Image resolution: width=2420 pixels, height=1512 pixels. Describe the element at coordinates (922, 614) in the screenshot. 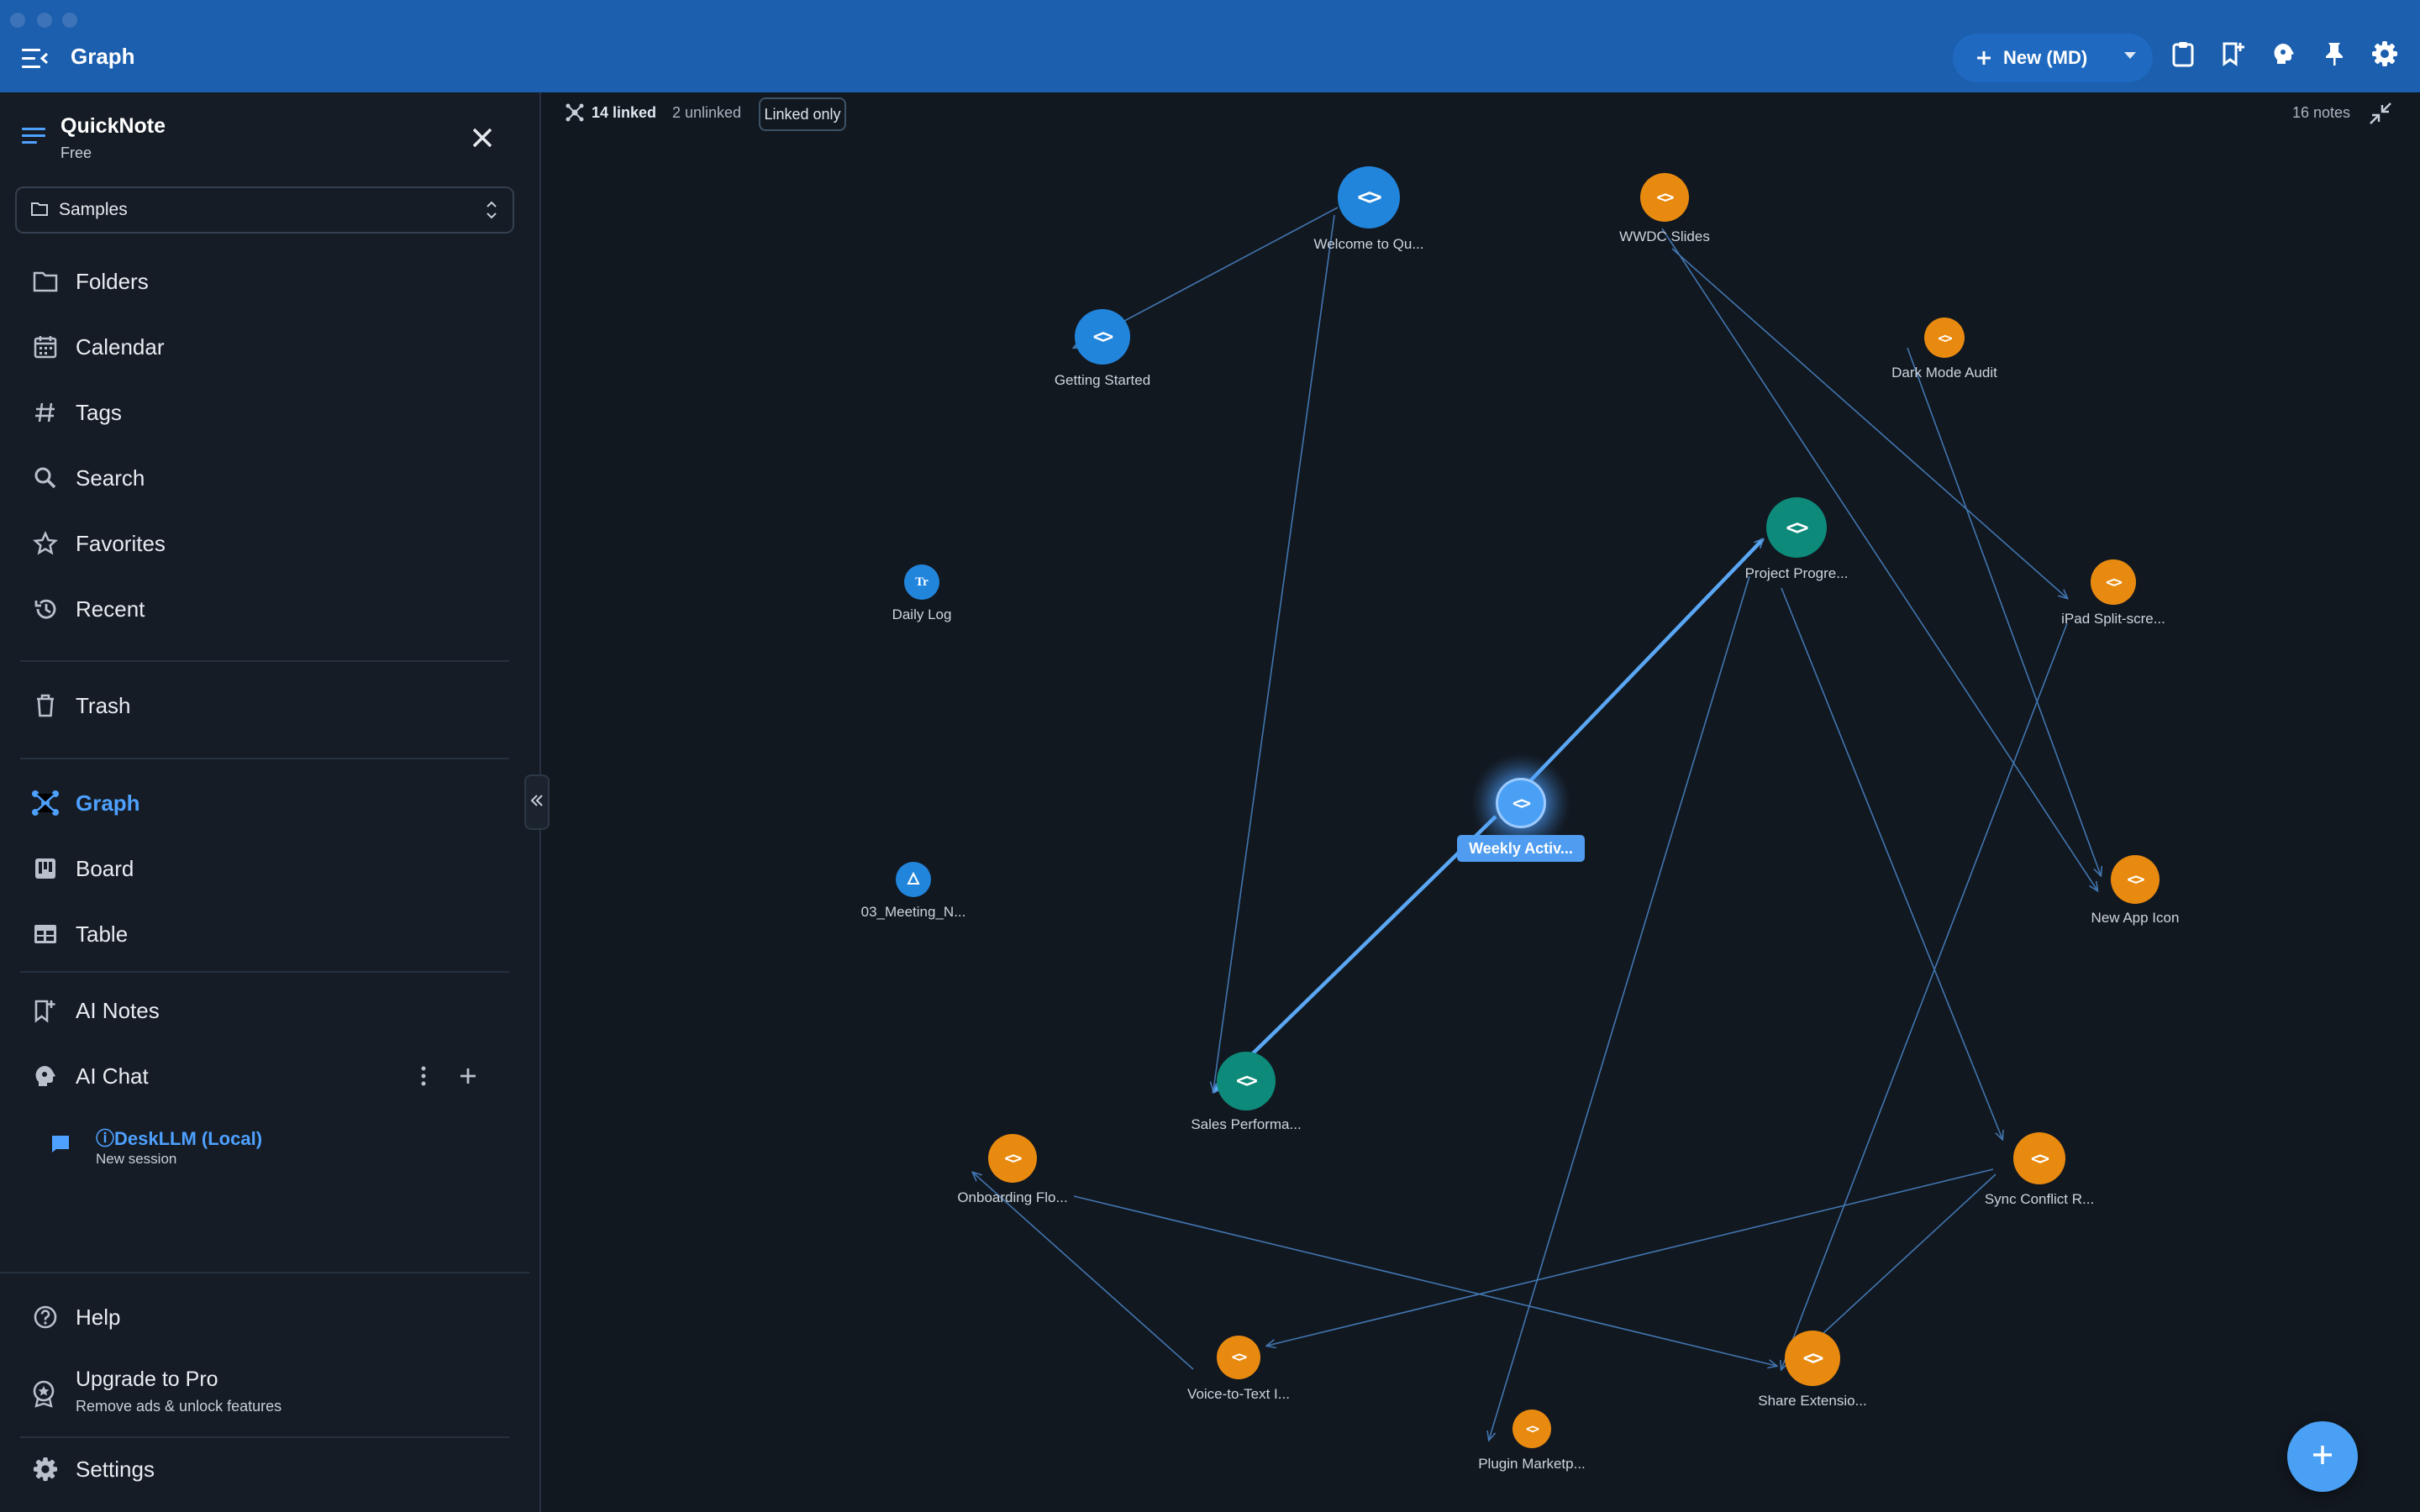

I see `graph-node-label: Daily Log` at that location.